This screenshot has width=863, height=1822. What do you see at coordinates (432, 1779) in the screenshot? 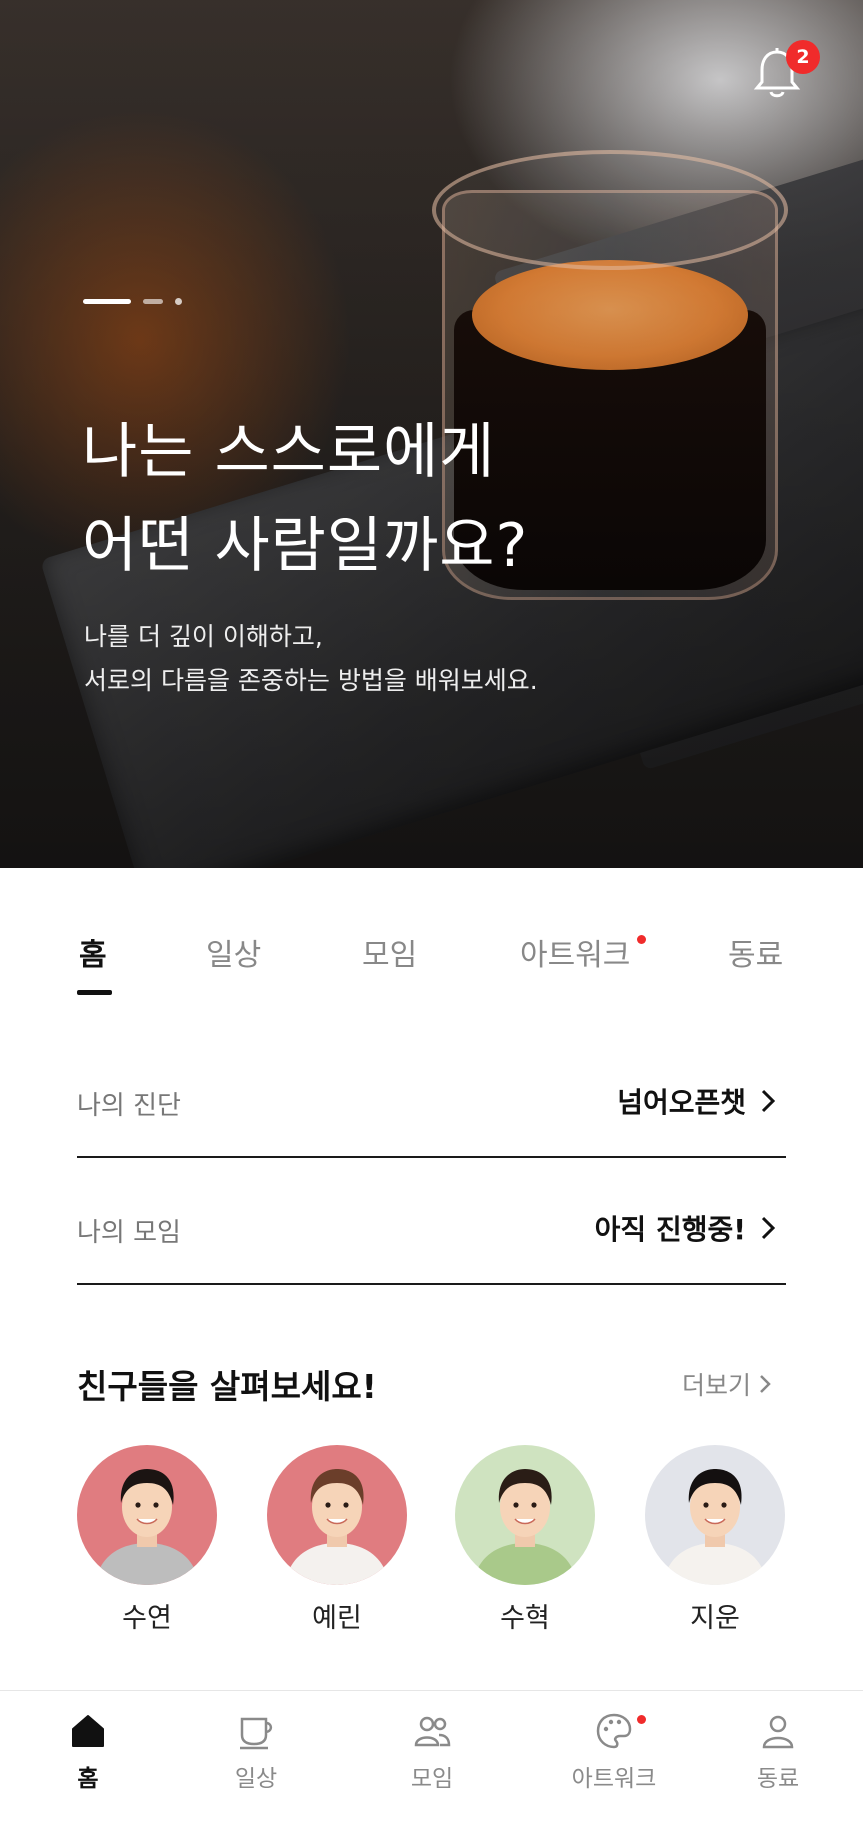
I see `nav-label: 모임` at bounding box center [432, 1779].